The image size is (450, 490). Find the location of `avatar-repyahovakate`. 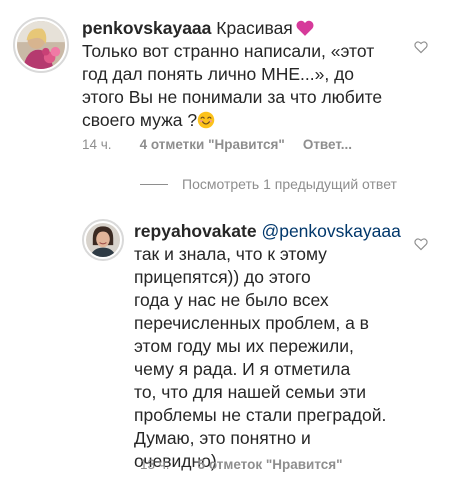

avatar-repyahovakate is located at coordinates (103, 240).